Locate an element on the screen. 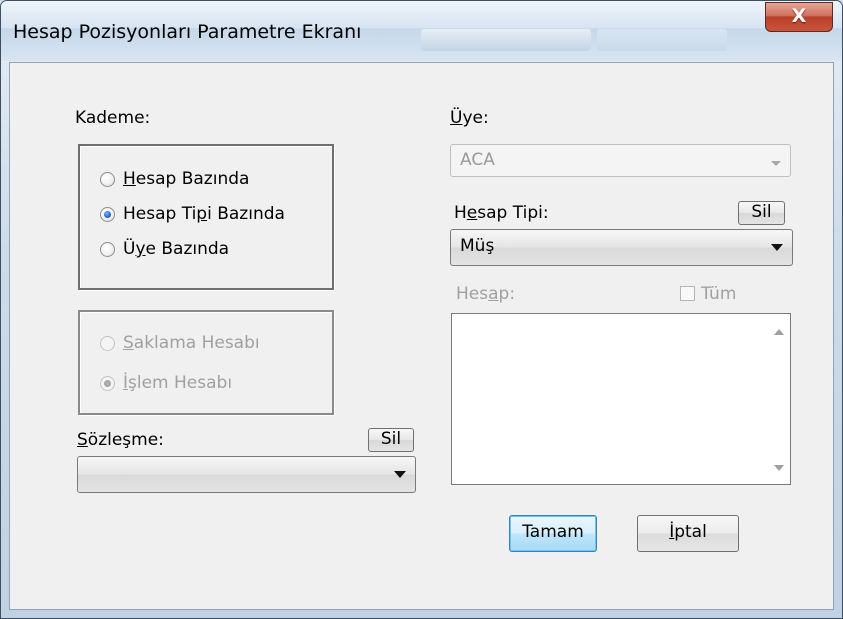 Image resolution: width=843 pixels, height=619 pixels. tum-checkbox: Tüm is located at coordinates (708, 294).